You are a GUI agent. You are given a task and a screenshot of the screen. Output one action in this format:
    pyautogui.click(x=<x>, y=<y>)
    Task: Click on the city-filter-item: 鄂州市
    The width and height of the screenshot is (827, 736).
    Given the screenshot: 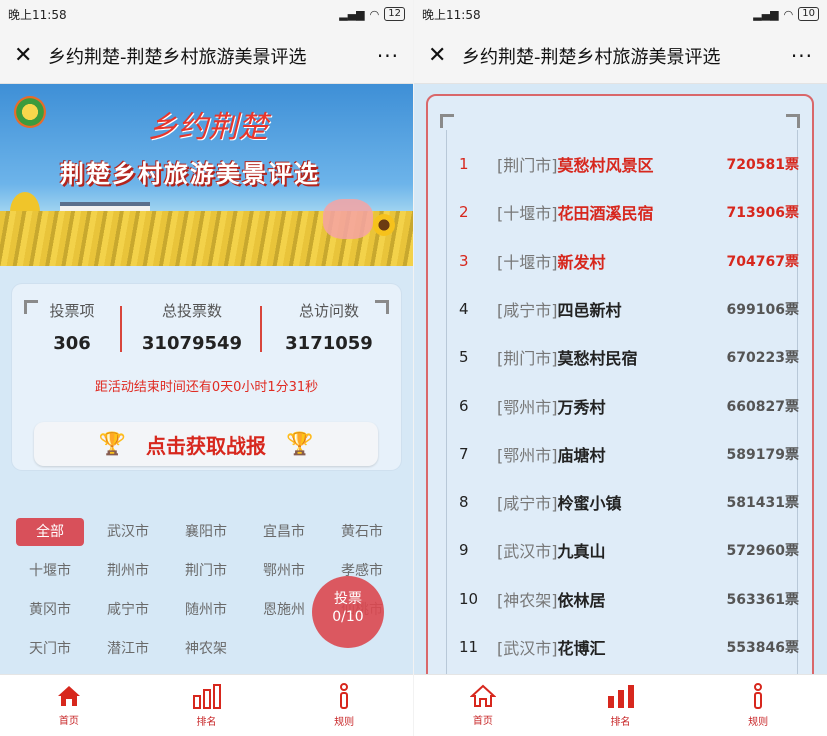 What is the action you would take?
    pyautogui.click(x=284, y=571)
    